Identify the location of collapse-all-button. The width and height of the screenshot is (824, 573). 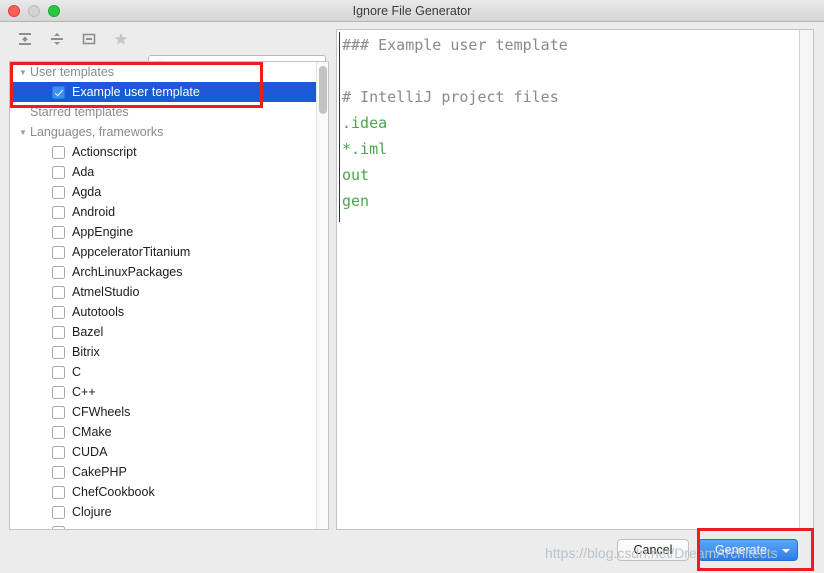
(57, 39).